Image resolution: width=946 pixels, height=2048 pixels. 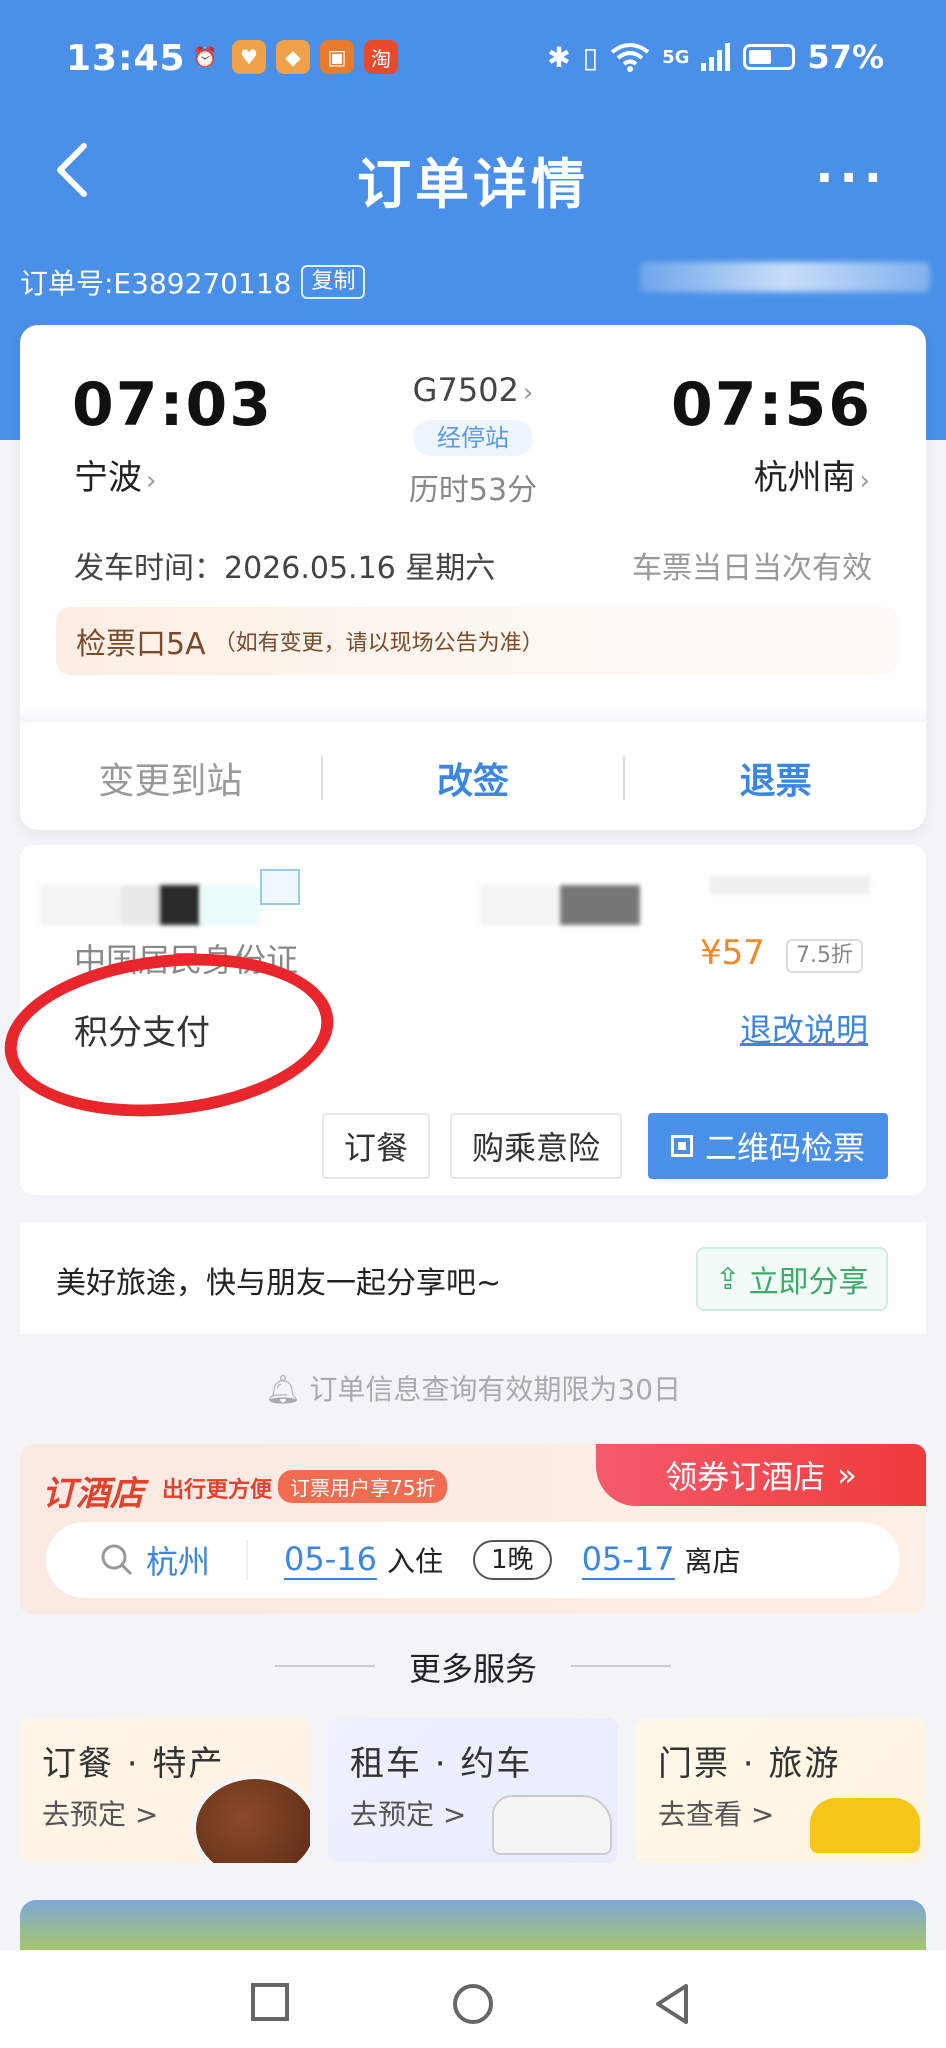 What do you see at coordinates (552, 1825) in the screenshot?
I see `car-image` at bounding box center [552, 1825].